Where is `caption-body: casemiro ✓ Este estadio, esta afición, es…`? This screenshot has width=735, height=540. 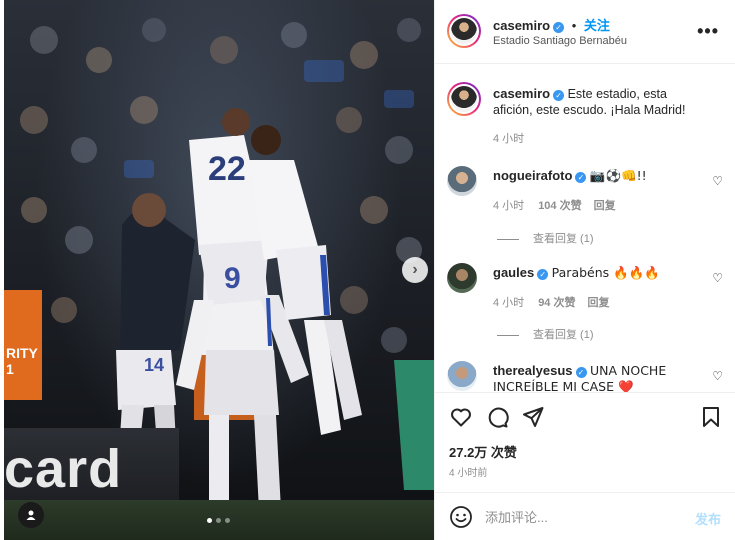
caption-body: casemiro ✓ Este estadio, esta afición, es… is located at coordinates (600, 102).